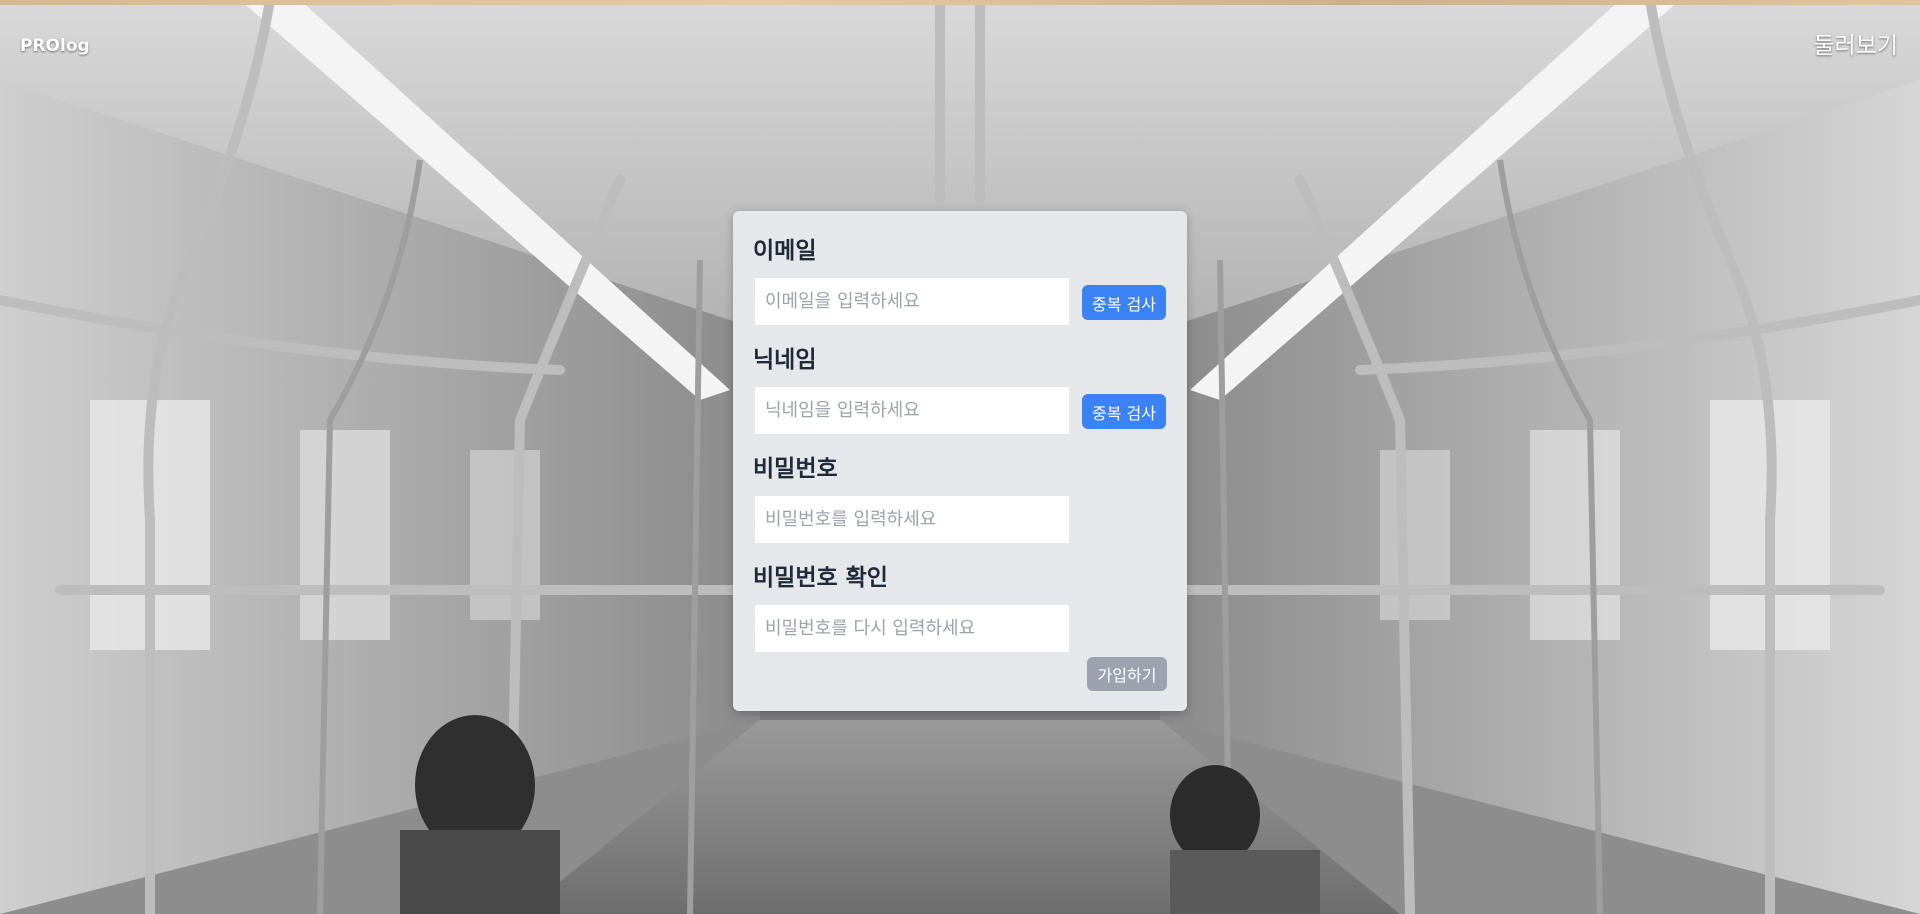 Image resolution: width=1920 pixels, height=914 pixels. What do you see at coordinates (55, 46) in the screenshot?
I see `brand-logo: PROlog` at bounding box center [55, 46].